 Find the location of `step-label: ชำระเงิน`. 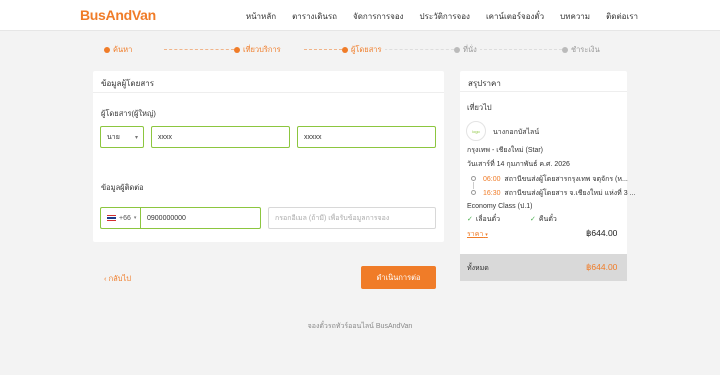

step-label: ชำระเงิน is located at coordinates (585, 49).